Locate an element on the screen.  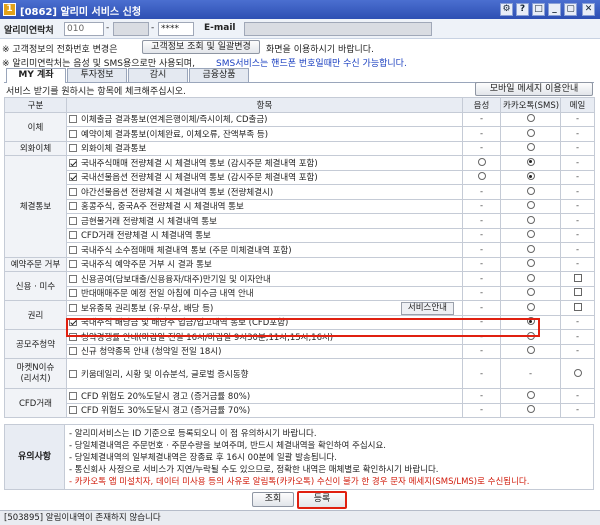
table-row: 반대매매주문 예정 전일 아침에 미수금 내역 안내 - is located at coordinates (300, 293).